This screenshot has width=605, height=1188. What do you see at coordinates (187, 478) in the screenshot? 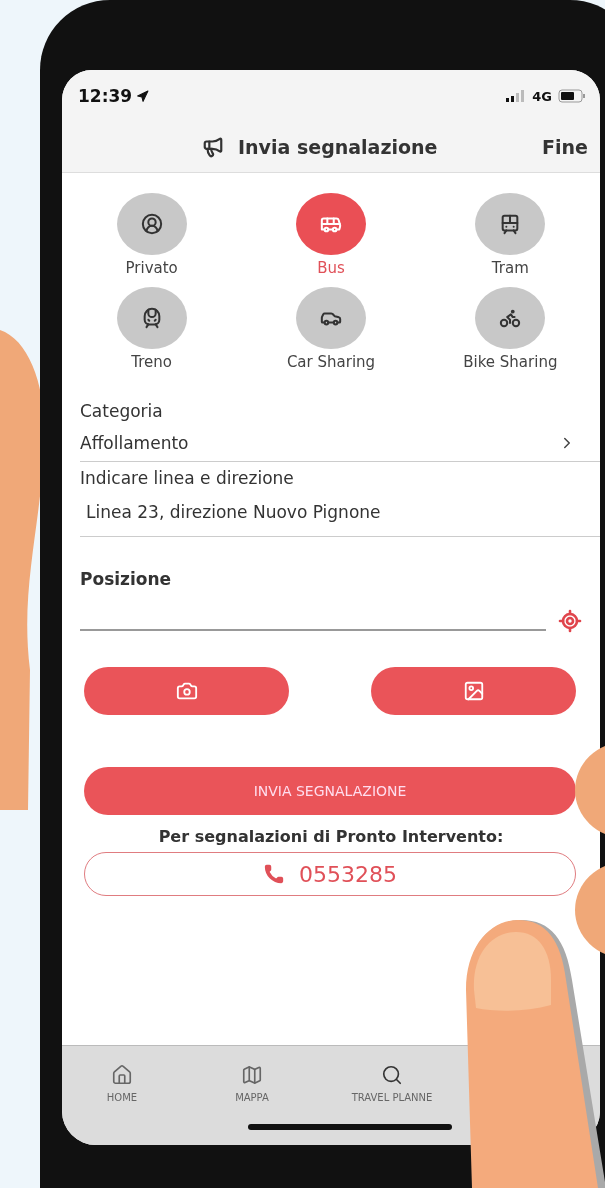
I see `line-label: Indicare linea e direzione` at bounding box center [187, 478].